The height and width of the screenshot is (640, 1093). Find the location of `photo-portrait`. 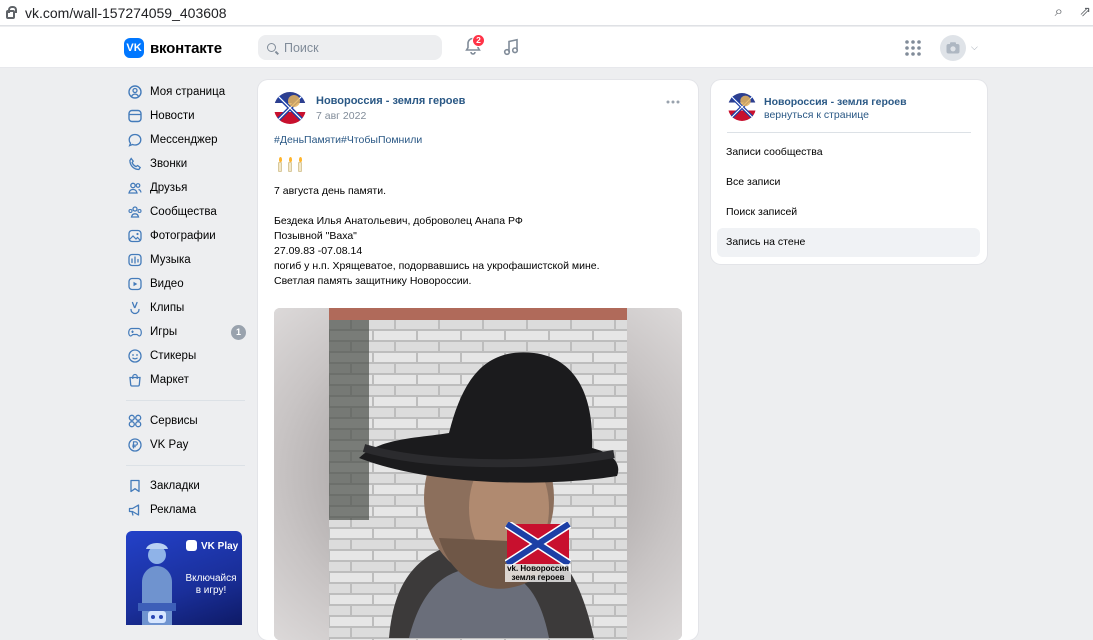

photo-portrait is located at coordinates (478, 474).